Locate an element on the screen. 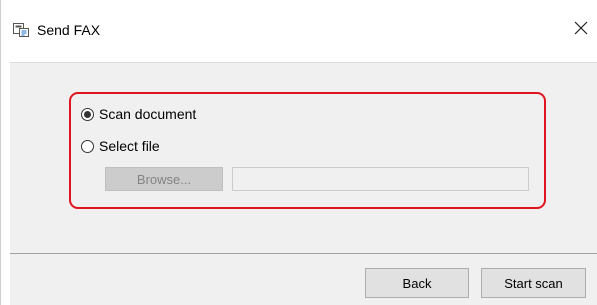 This screenshot has height=305, width=597. close-button is located at coordinates (581, 30).